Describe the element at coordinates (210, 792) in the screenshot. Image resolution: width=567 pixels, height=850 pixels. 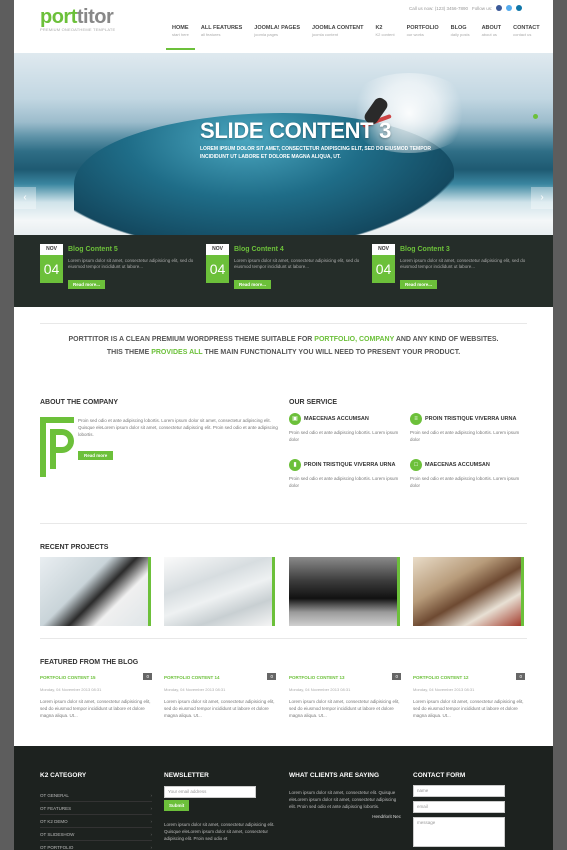
I see `newsletter-email-input: Your email address` at that location.